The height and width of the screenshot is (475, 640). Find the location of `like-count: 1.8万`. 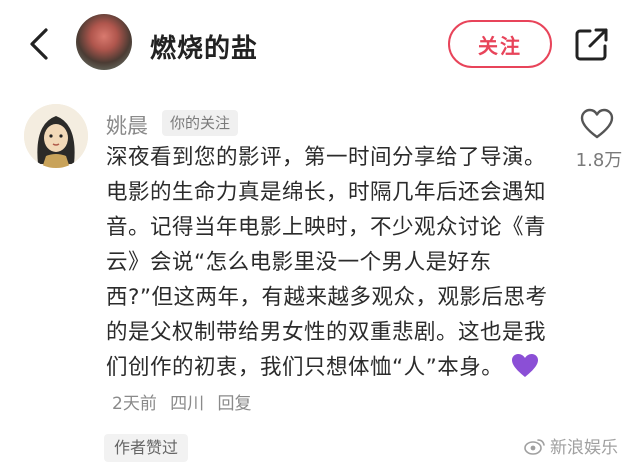

like-count: 1.8万 is located at coordinates (599, 160).